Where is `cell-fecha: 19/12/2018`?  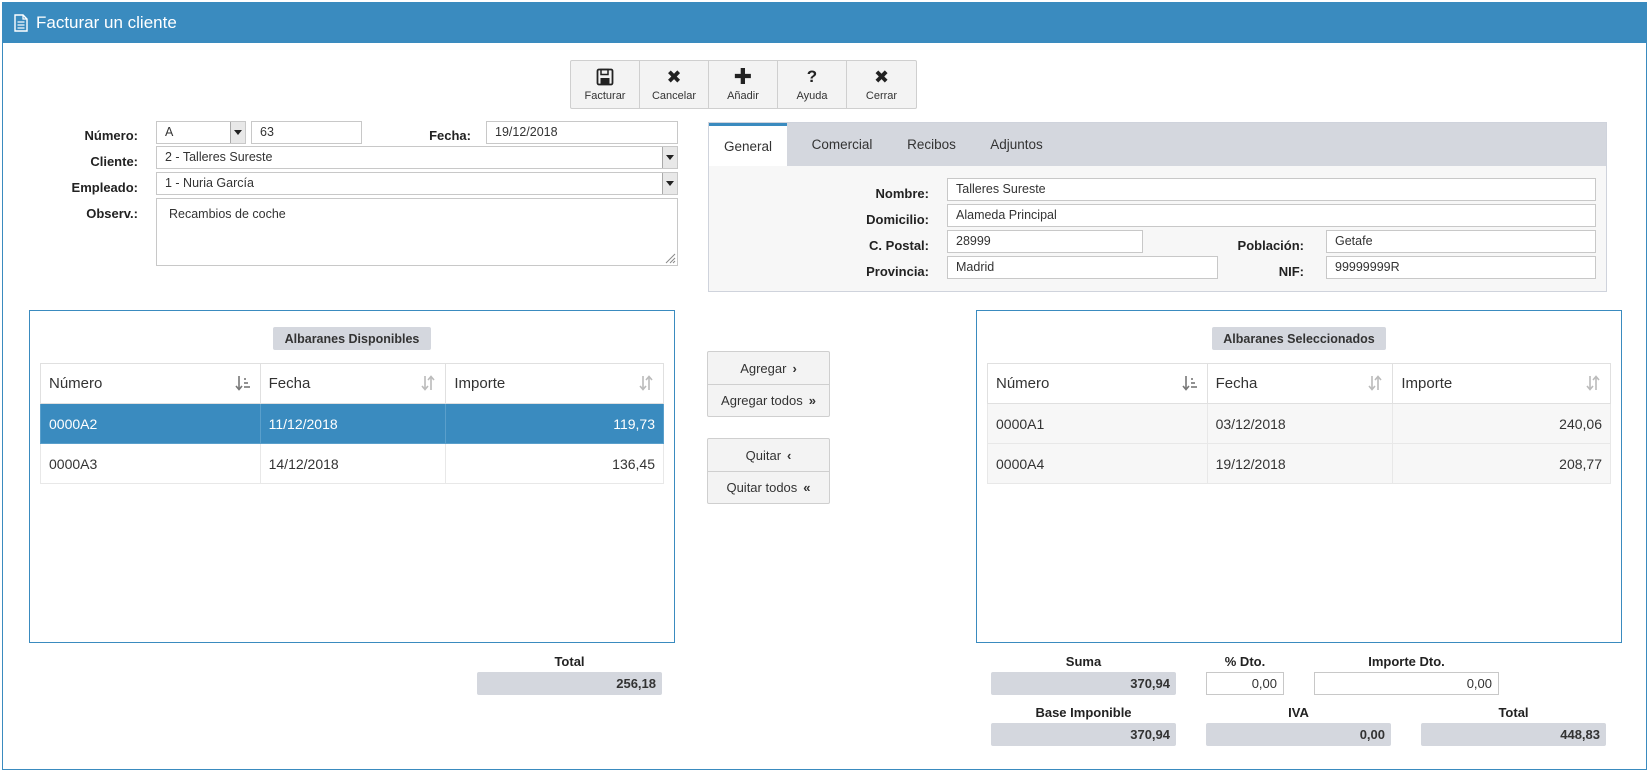
cell-fecha: 19/12/2018 is located at coordinates (1300, 463).